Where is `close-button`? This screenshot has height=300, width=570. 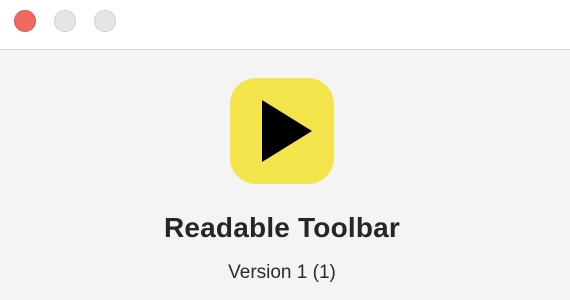
close-button is located at coordinates (25, 21).